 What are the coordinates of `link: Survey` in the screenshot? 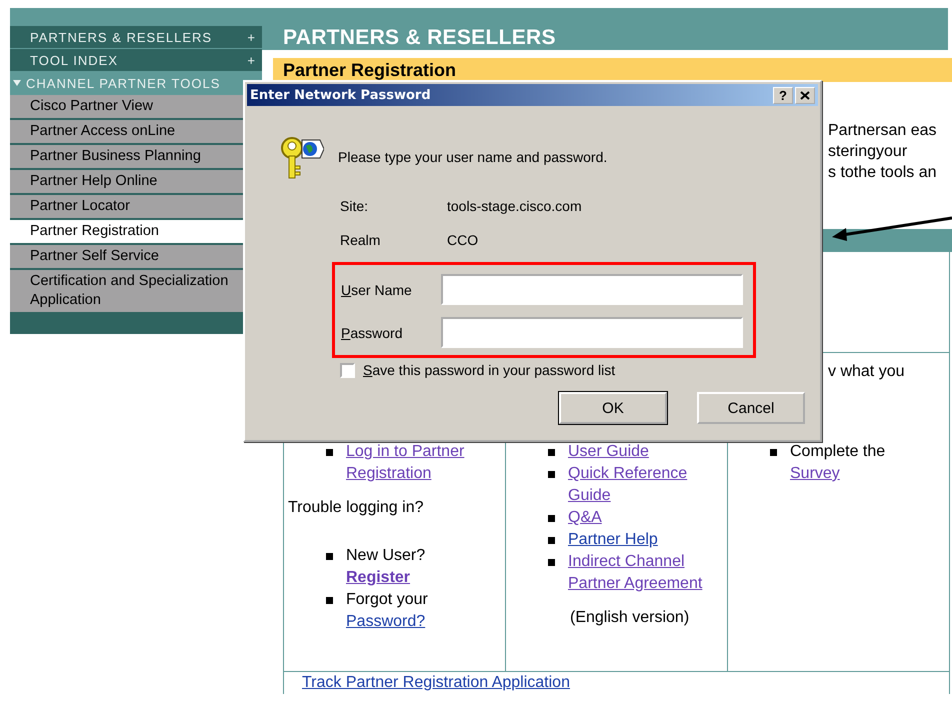 It's located at (867, 474).